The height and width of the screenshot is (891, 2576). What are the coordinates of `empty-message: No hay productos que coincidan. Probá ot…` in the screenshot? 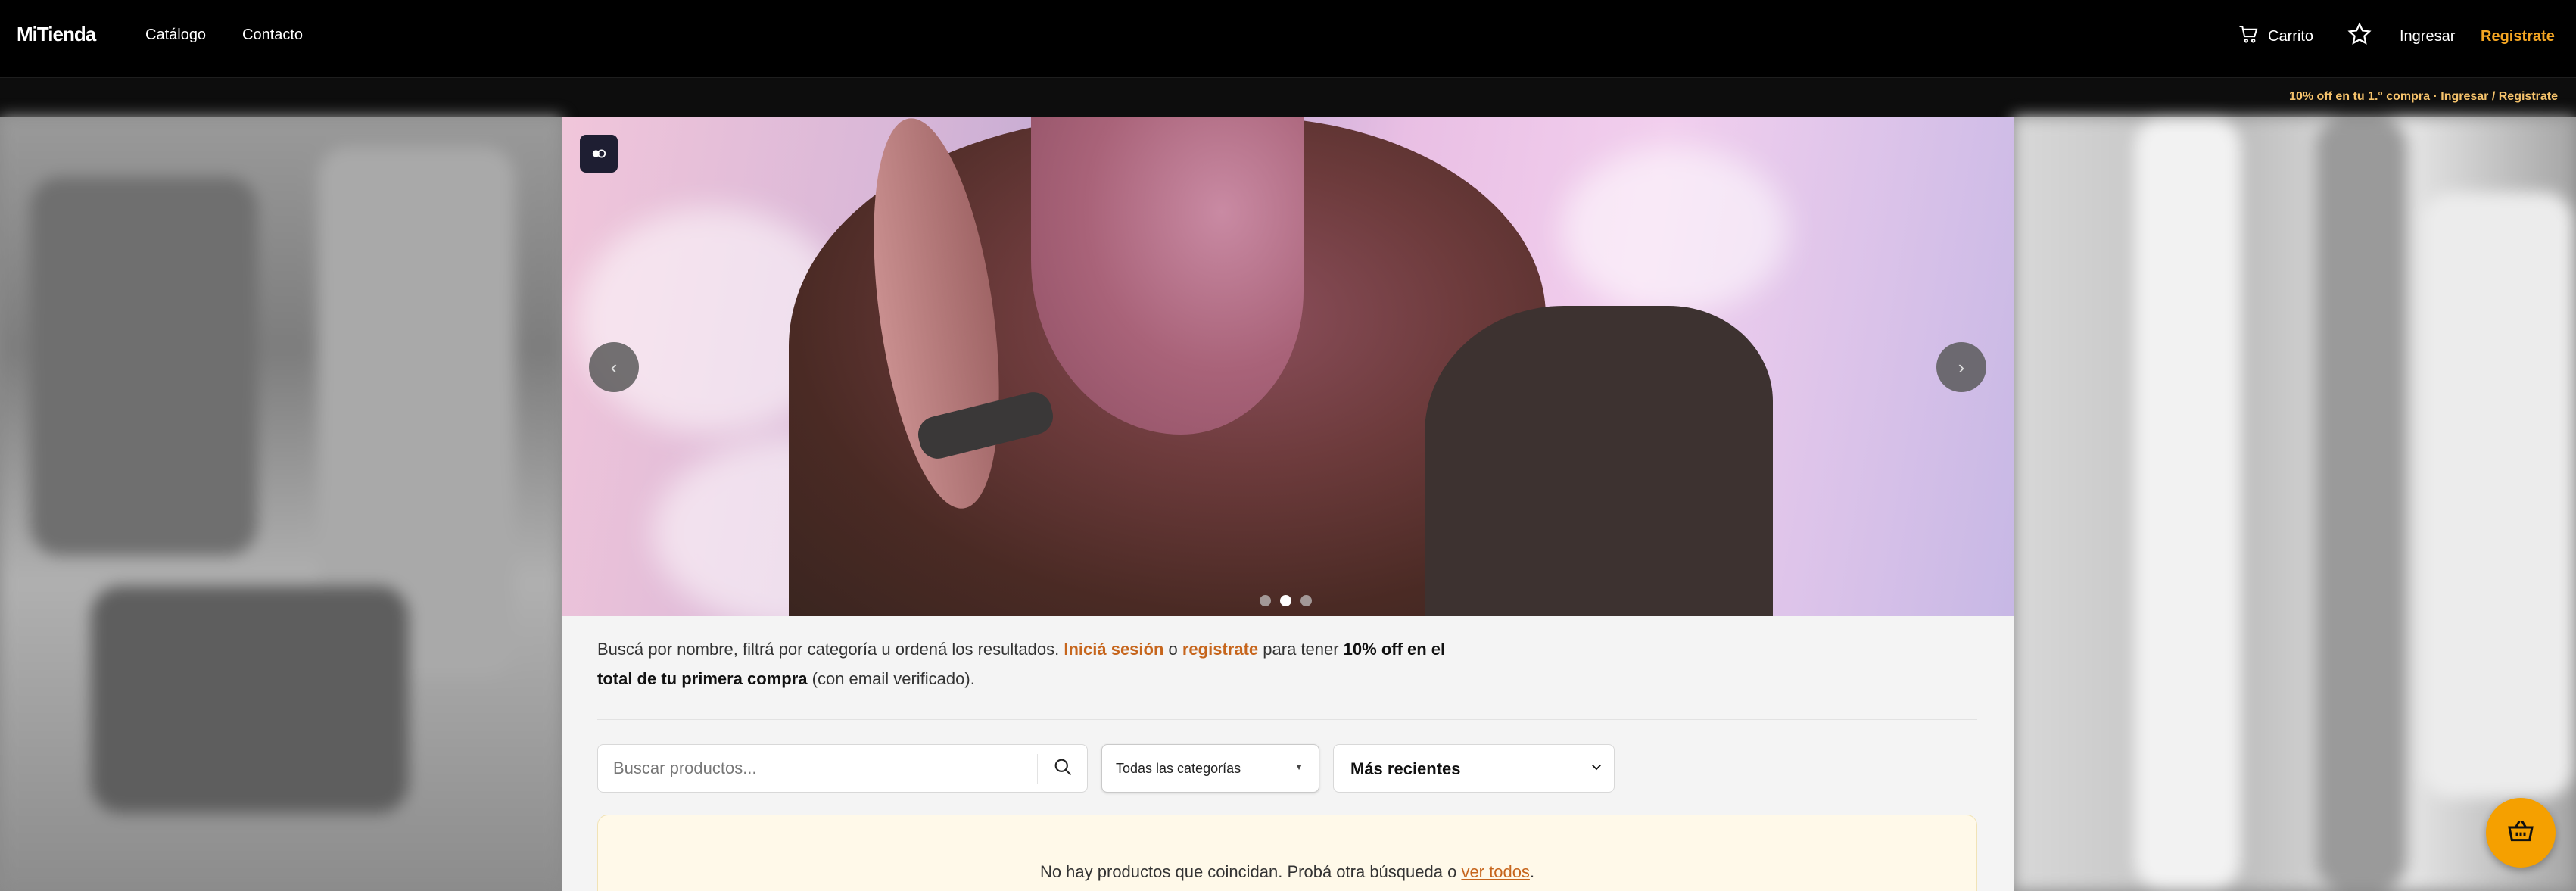 It's located at (1287, 872).